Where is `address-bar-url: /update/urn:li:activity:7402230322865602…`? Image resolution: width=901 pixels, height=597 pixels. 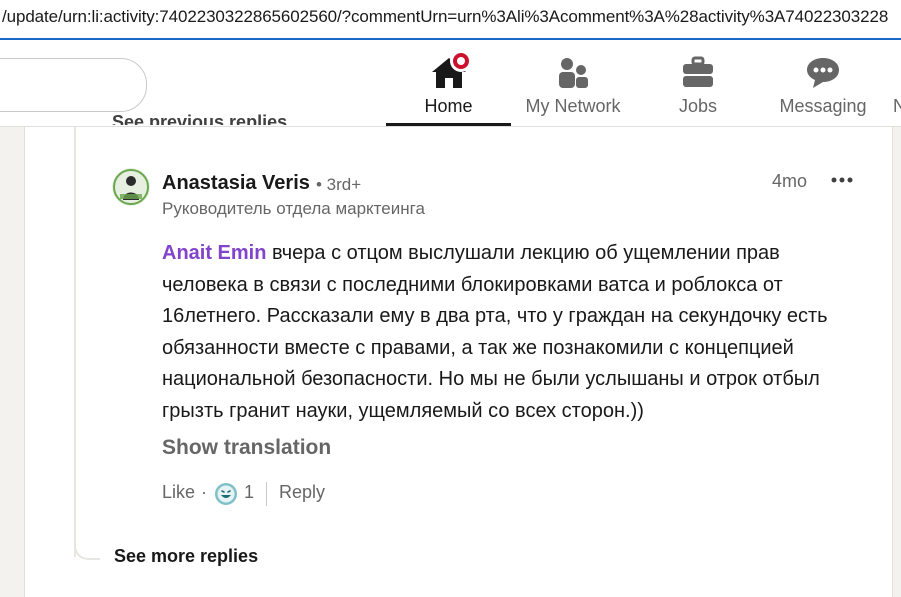 address-bar-url: /update/urn:li:activity:7402230322865602… is located at coordinates (445, 17).